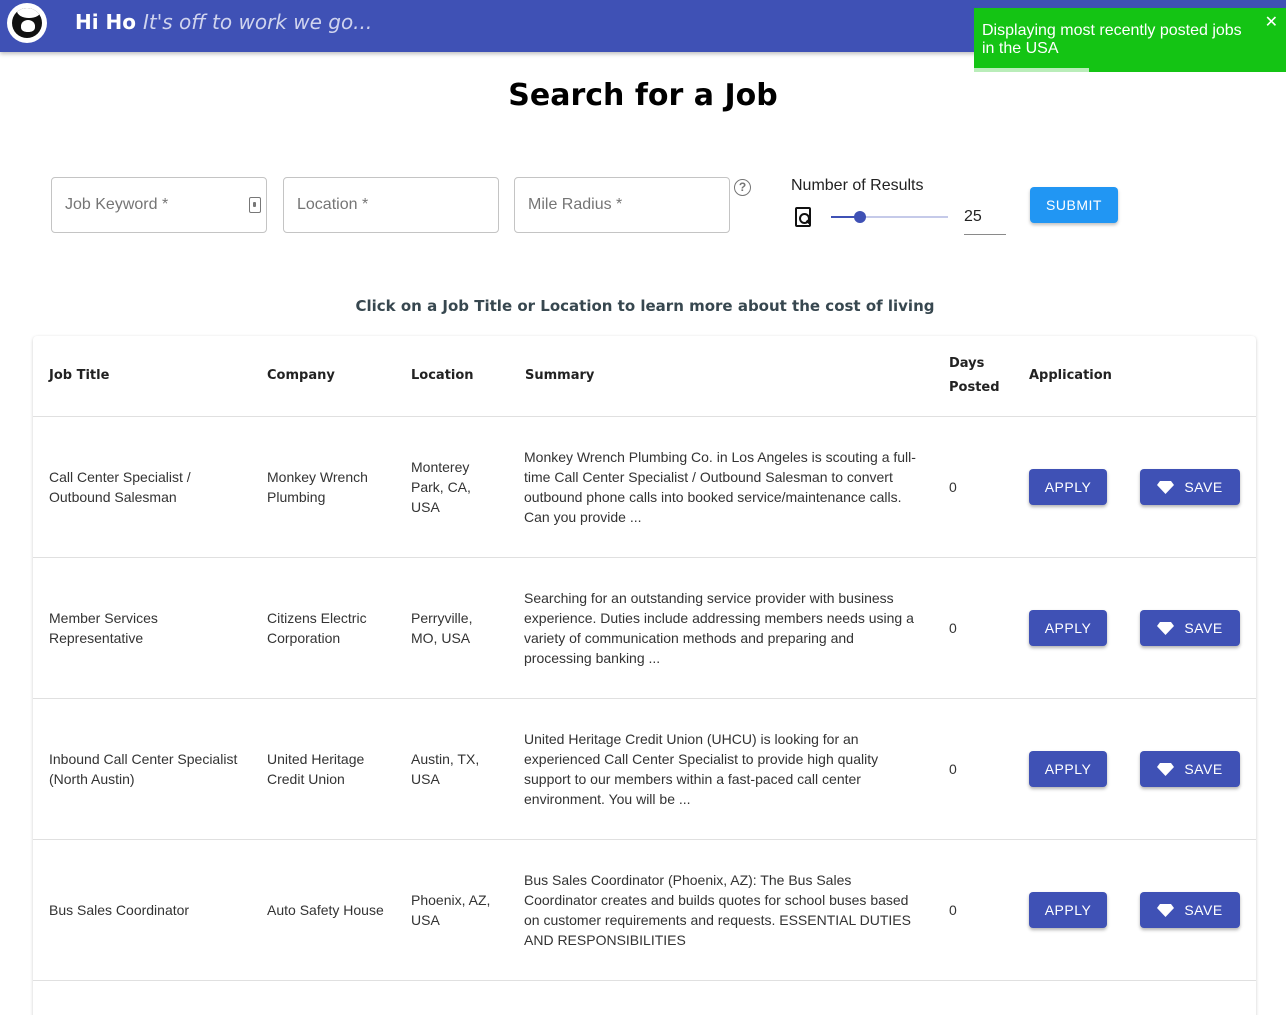 The width and height of the screenshot is (1286, 1015). I want to click on column-header-job-title: Job Title, so click(79, 375).